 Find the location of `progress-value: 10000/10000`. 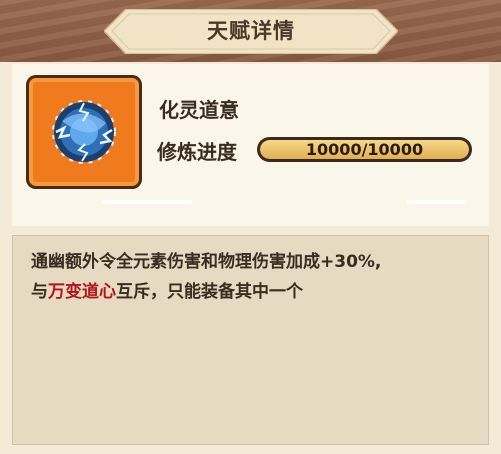

progress-value: 10000/10000 is located at coordinates (364, 149).